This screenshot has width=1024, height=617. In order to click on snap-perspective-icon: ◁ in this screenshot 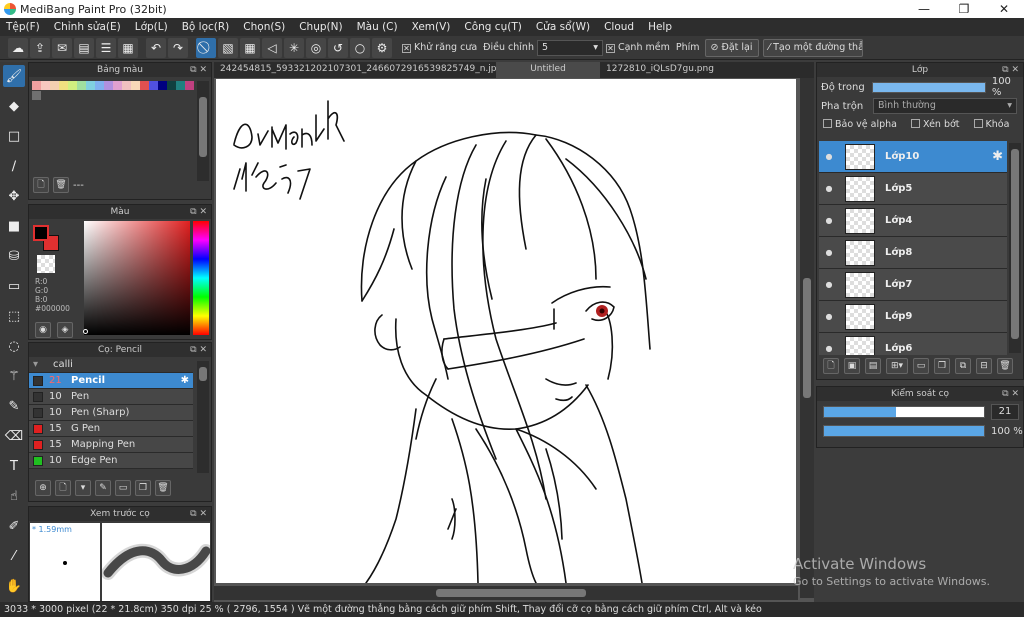, I will do `click(272, 47)`.